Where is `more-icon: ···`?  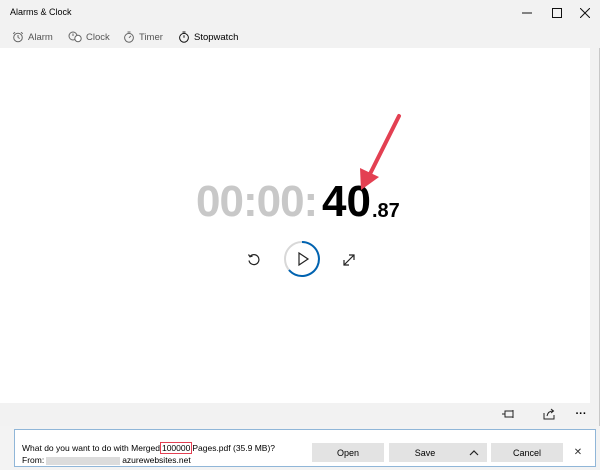 more-icon: ··· is located at coordinates (581, 414).